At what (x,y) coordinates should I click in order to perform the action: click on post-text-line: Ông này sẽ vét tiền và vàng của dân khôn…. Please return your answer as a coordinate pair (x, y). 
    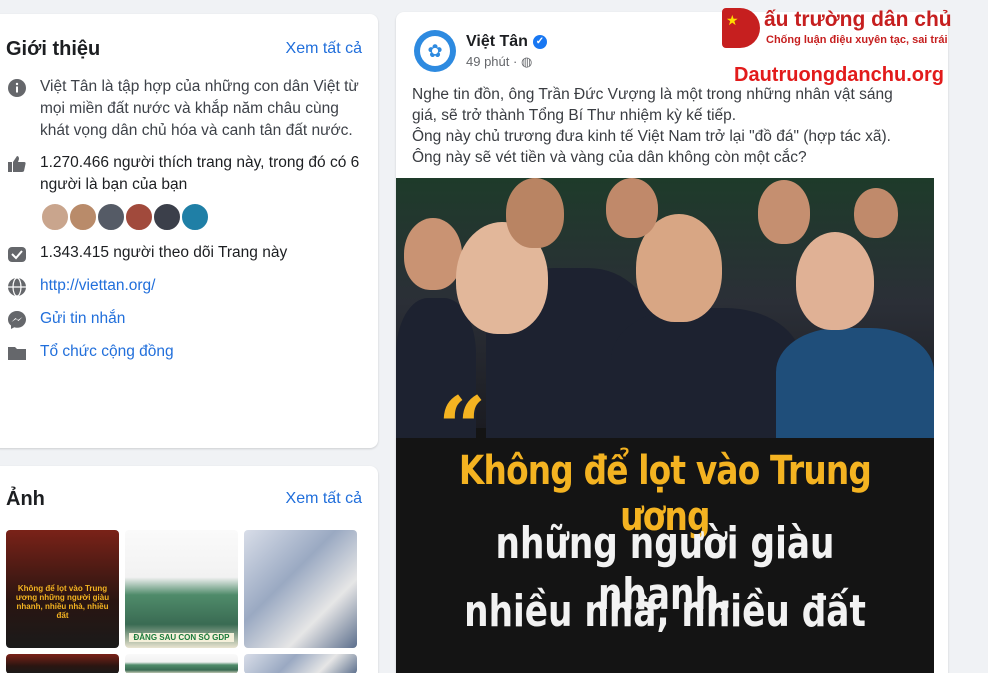
    Looking at the image, I should click on (609, 157).